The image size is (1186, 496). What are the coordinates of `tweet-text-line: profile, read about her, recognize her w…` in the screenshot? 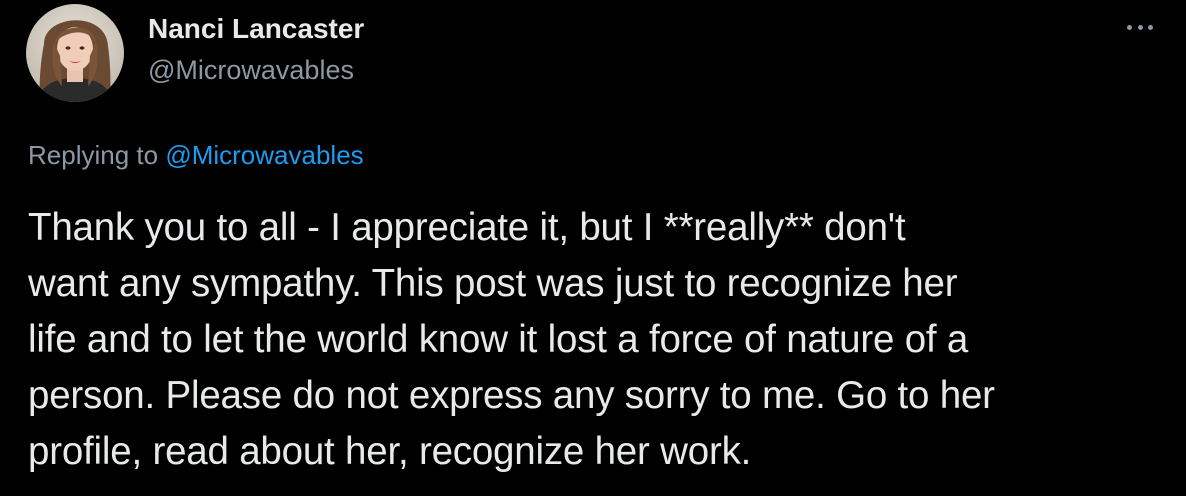 It's located at (390, 451).